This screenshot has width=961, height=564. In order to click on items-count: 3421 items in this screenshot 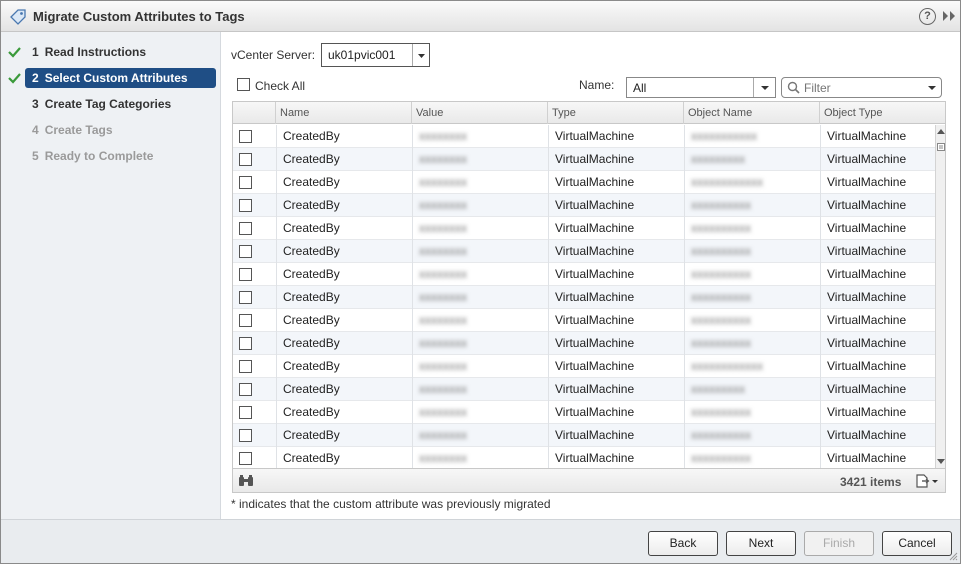, I will do `click(871, 482)`.